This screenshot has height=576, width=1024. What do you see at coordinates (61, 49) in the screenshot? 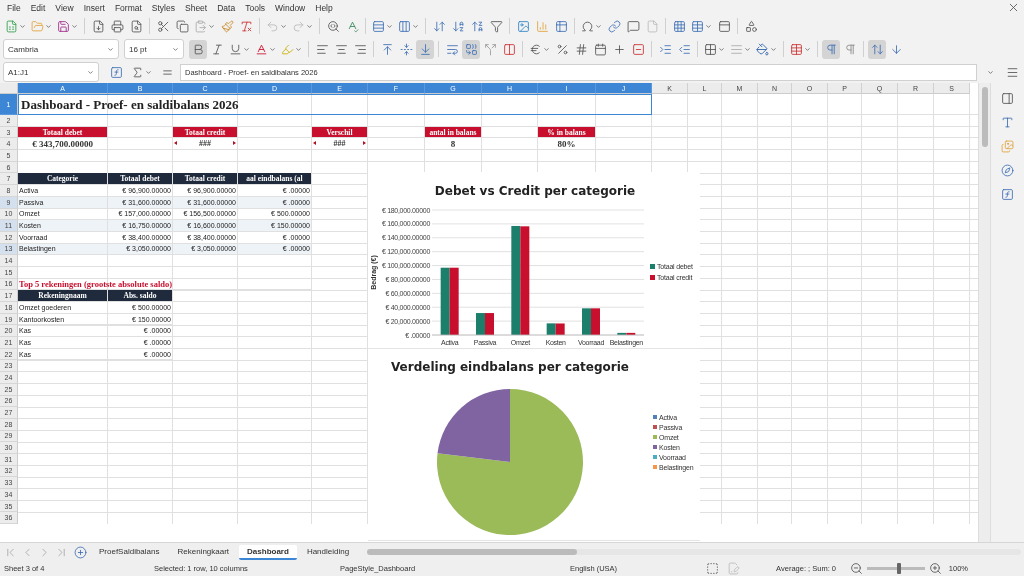
I see `font-name-field: Cambria` at bounding box center [61, 49].